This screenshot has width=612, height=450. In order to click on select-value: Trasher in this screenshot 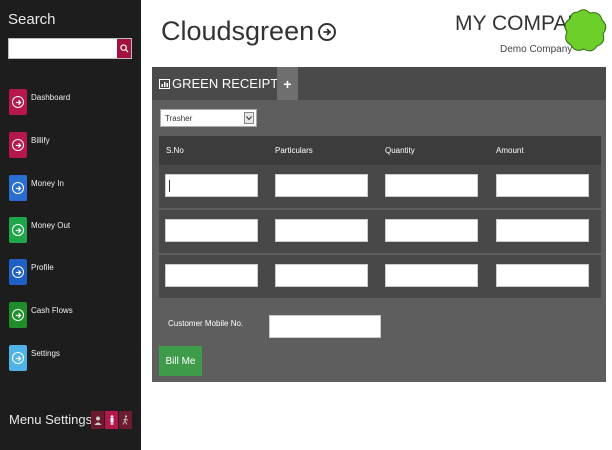, I will do `click(179, 118)`.